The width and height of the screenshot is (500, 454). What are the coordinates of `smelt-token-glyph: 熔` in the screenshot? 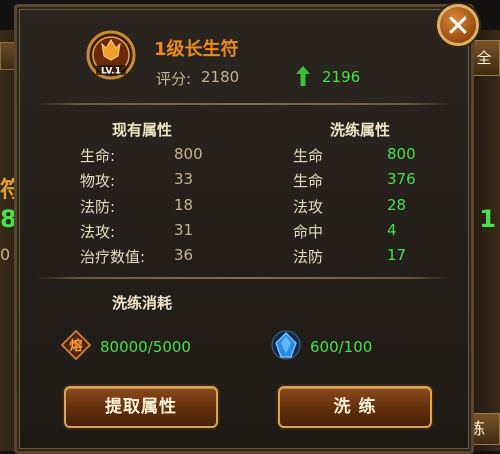 It's located at (76, 346).